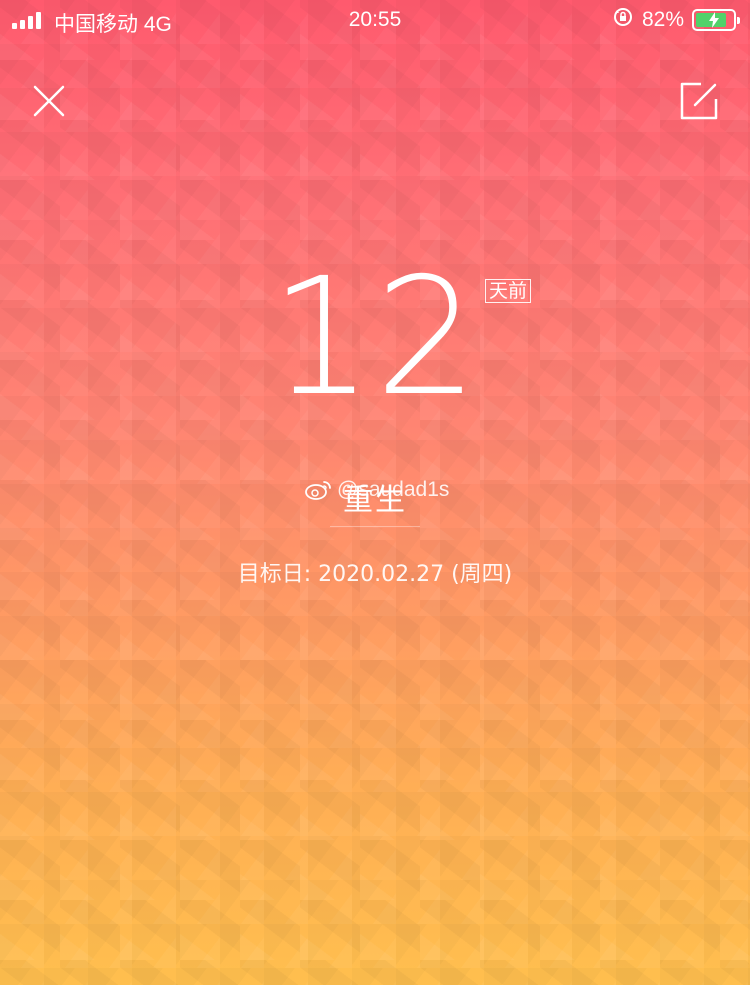 This screenshot has height=985, width=750. What do you see at coordinates (375, 526) in the screenshot?
I see `title-divider` at bounding box center [375, 526].